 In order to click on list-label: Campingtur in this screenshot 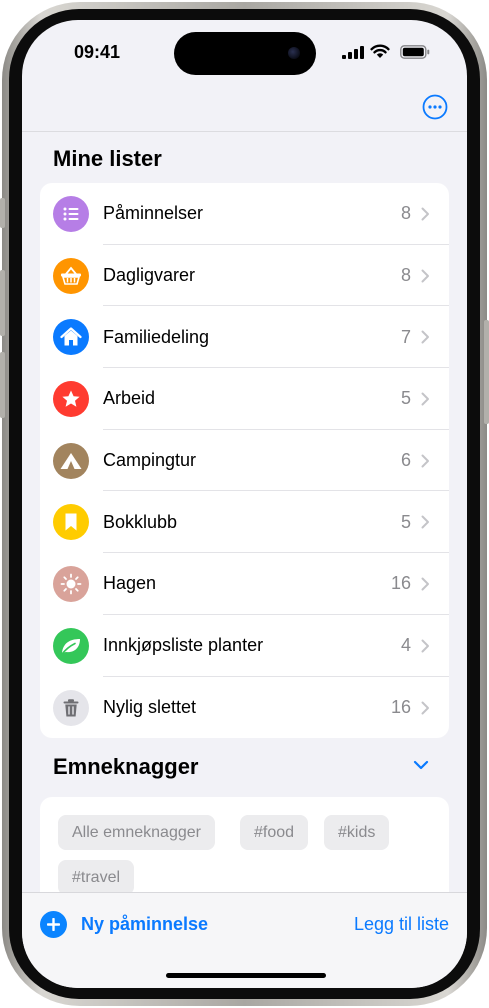, I will do `click(150, 460)`.